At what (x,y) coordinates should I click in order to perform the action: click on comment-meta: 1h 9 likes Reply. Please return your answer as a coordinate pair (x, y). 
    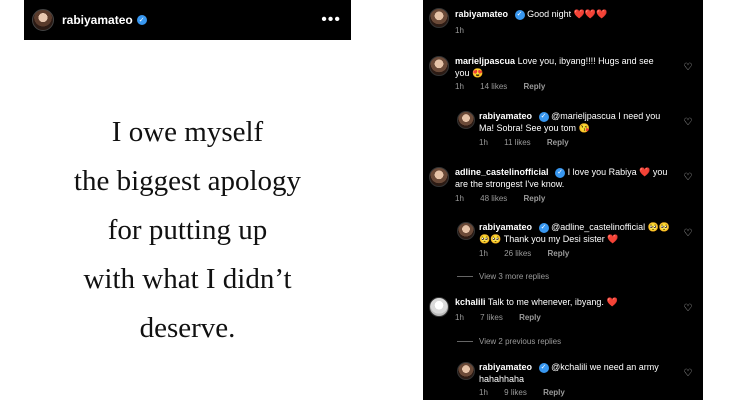
    Looking at the image, I should click on (529, 392).